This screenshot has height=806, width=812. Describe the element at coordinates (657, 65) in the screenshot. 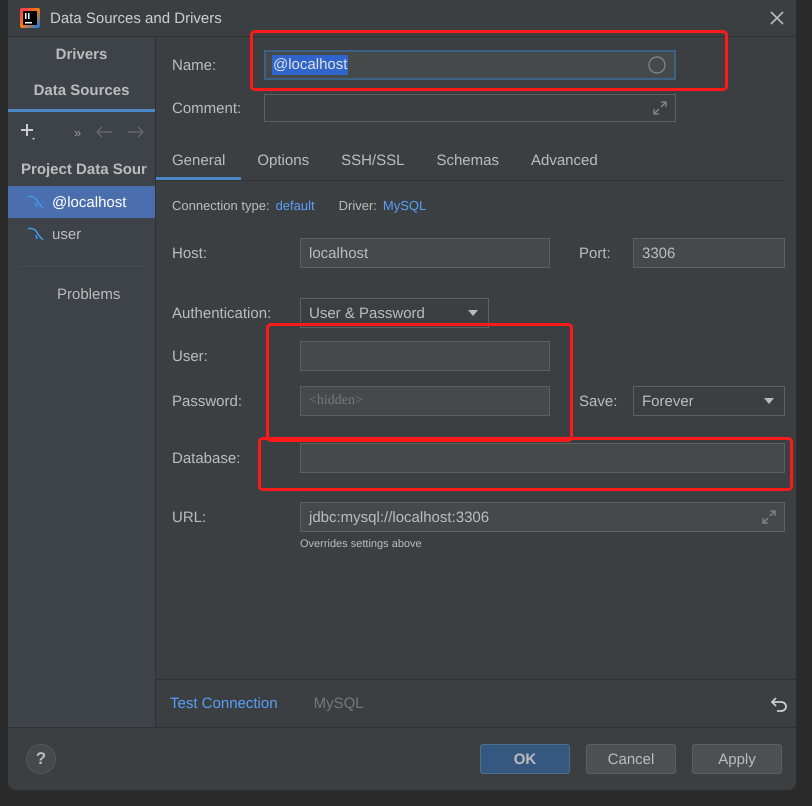

I see `circle-icon` at that location.